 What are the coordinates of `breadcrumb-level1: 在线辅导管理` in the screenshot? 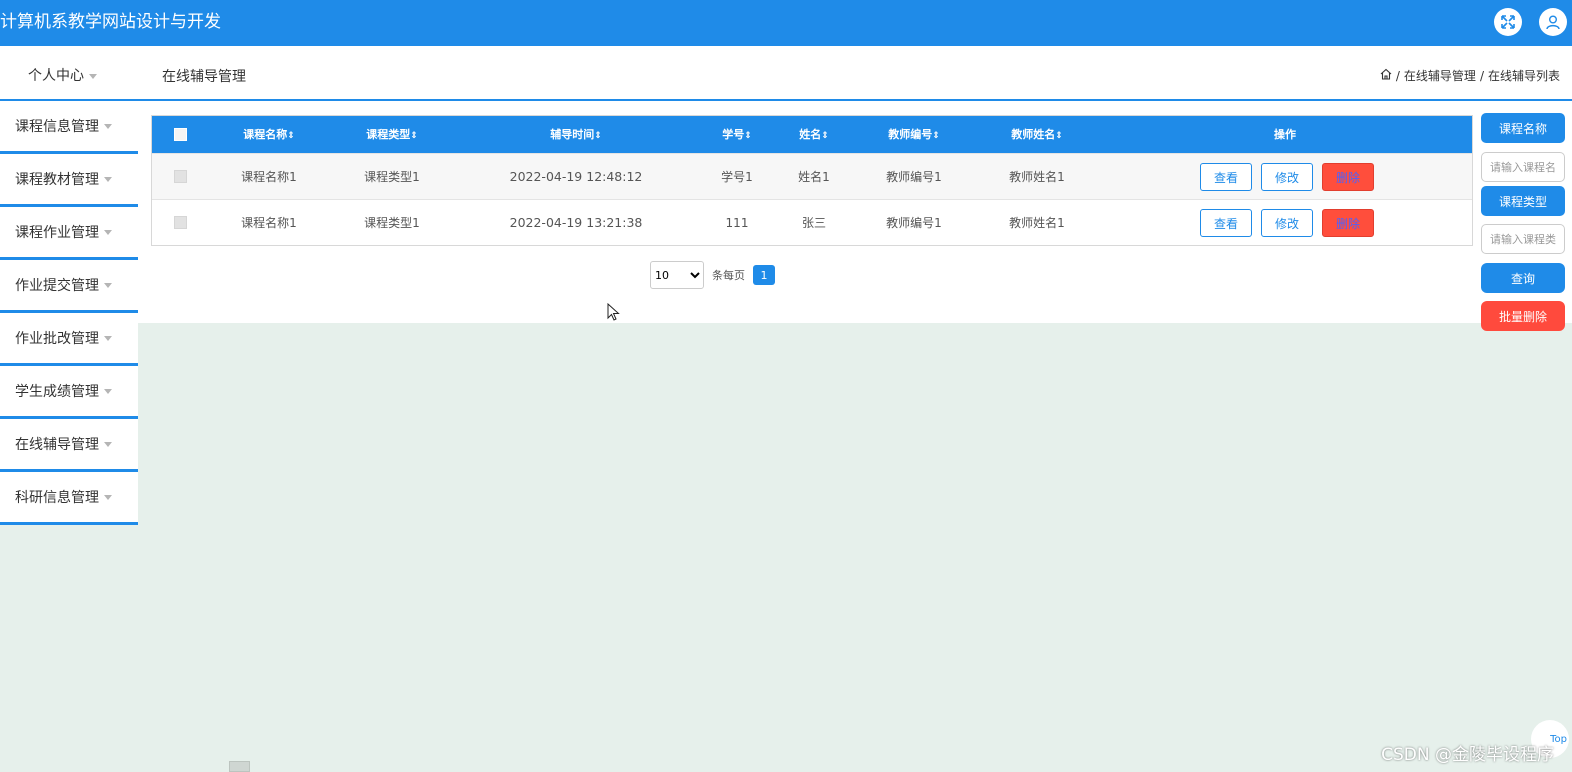 It's located at (1440, 75).